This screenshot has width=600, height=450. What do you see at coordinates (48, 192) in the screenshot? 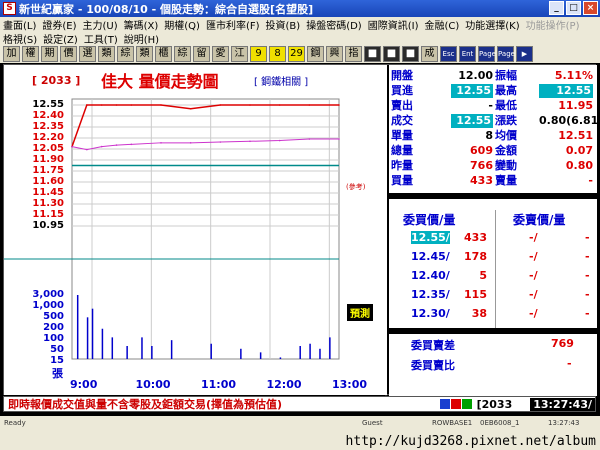
I see `price-tick-label: 11.45` at bounding box center [48, 192].